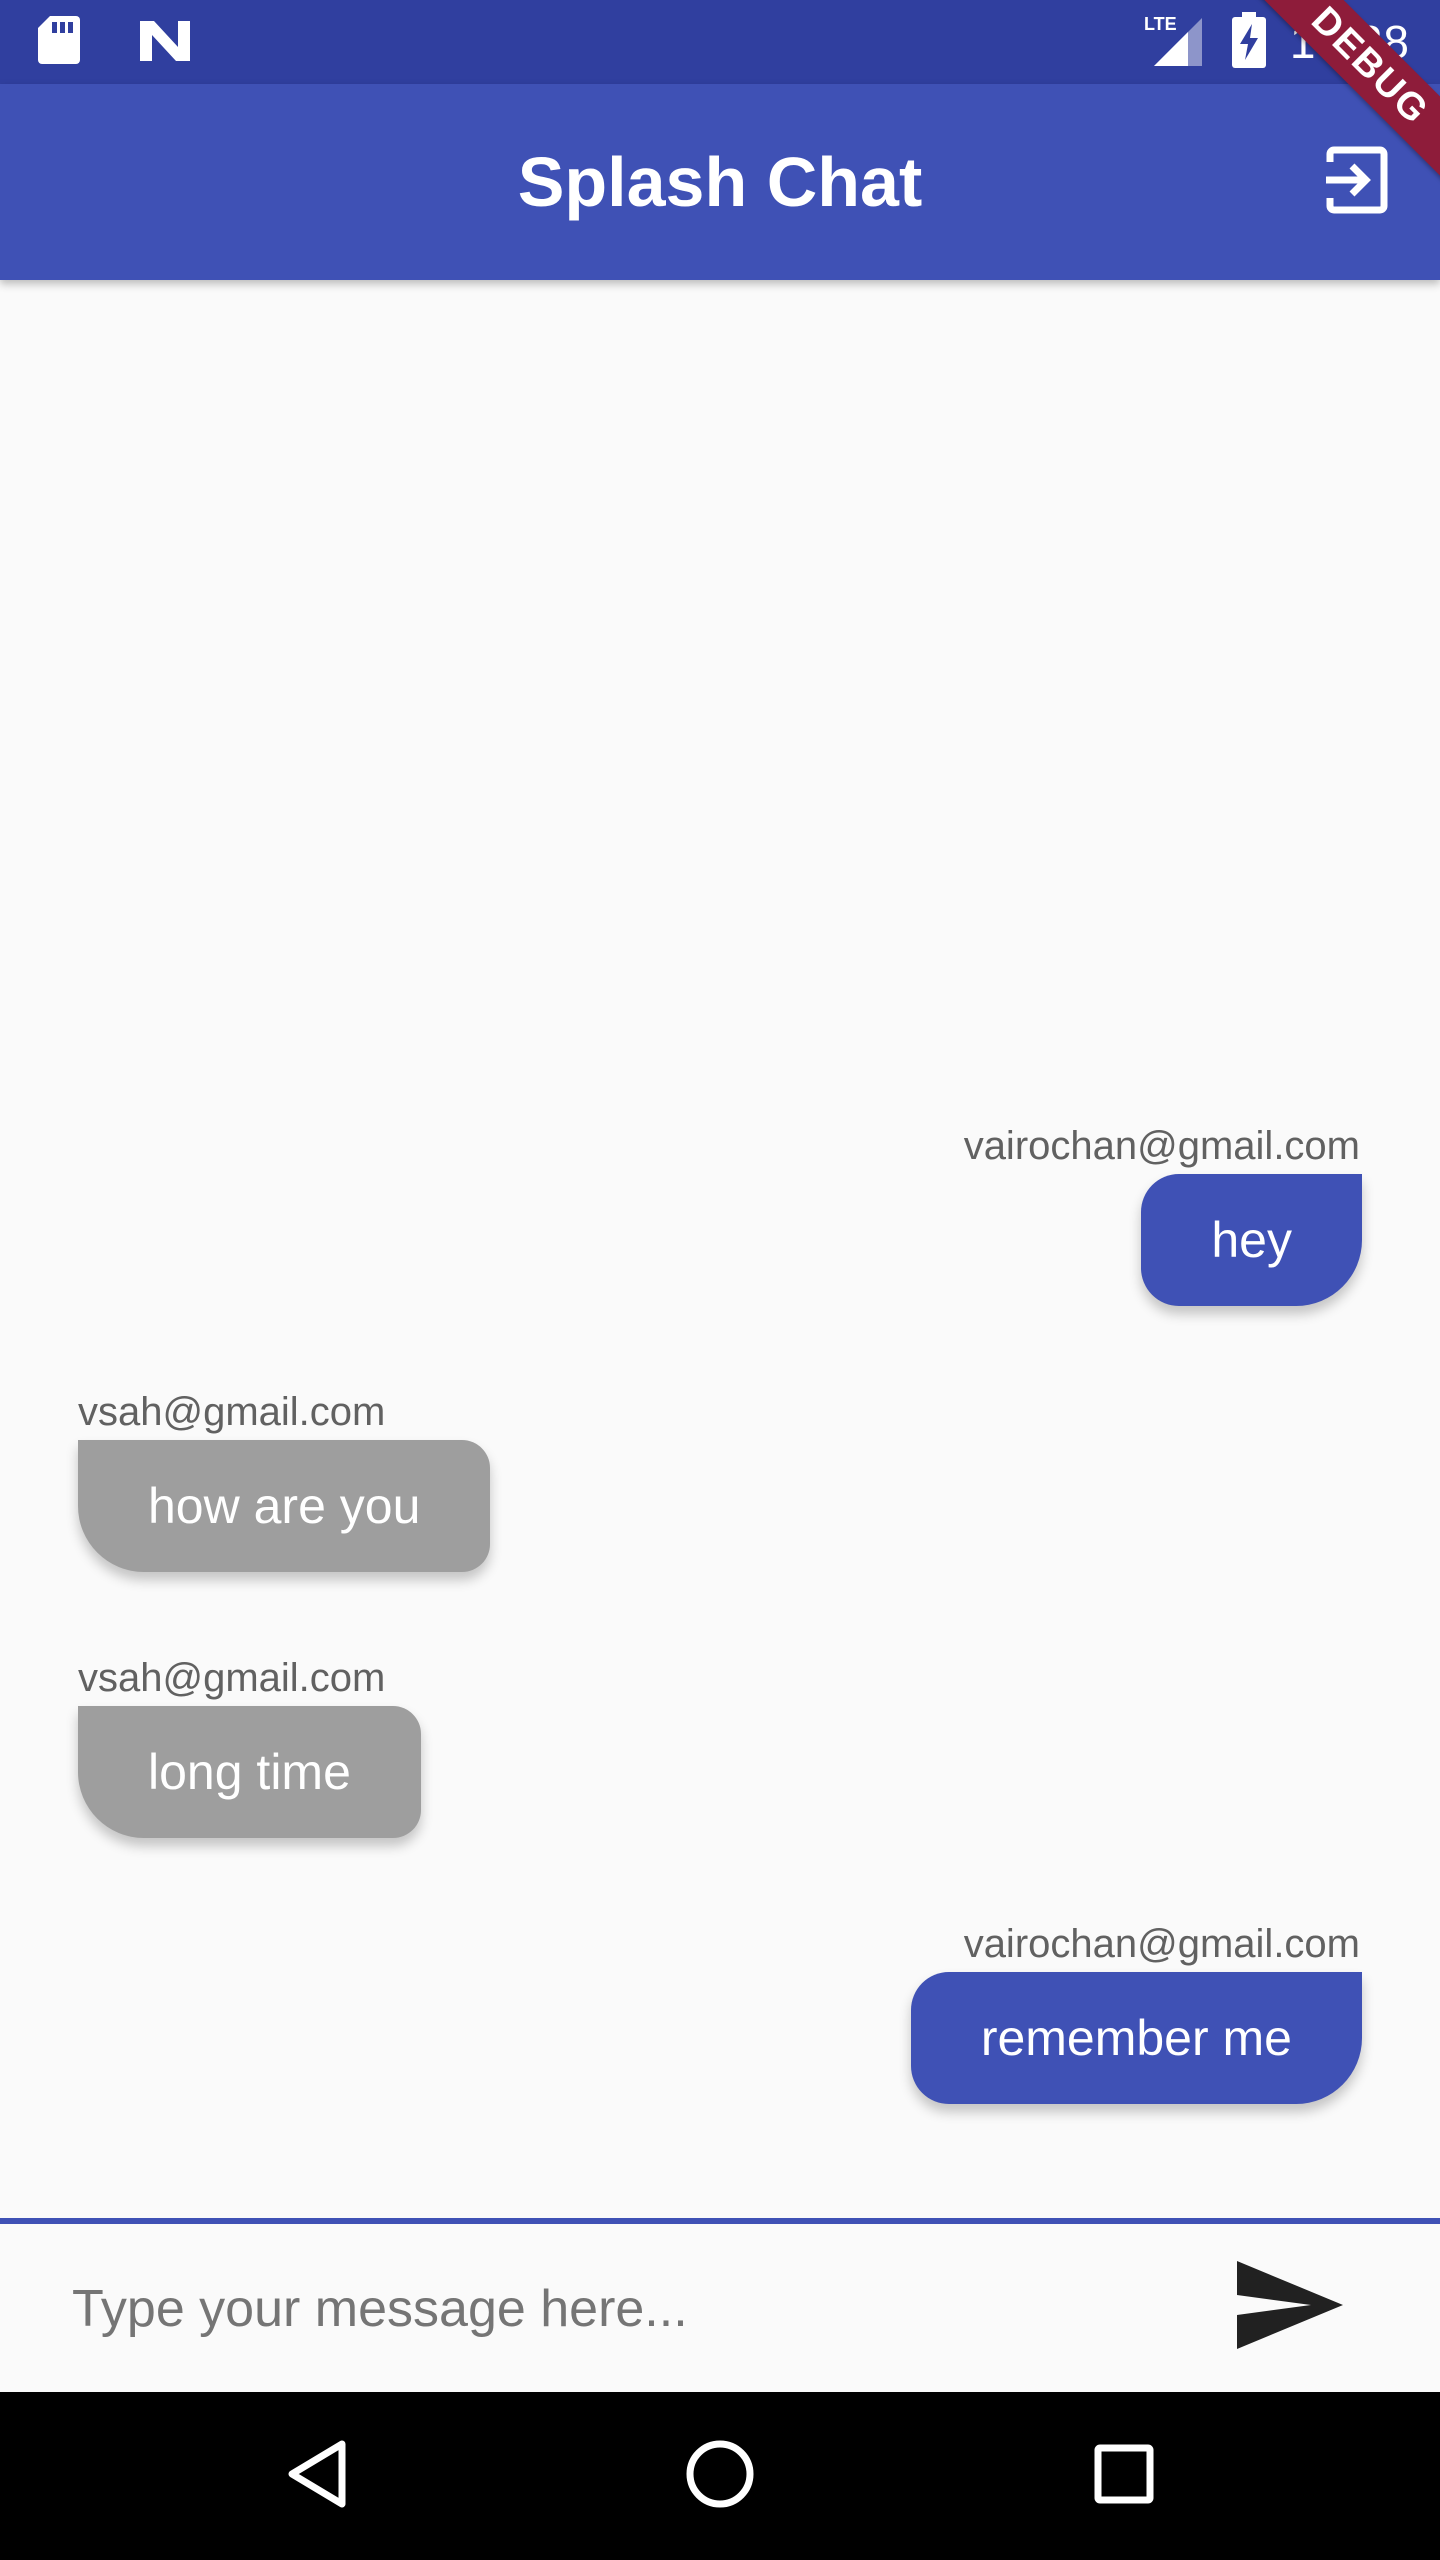  I want to click on message-text: hey, so click(1251, 1240).